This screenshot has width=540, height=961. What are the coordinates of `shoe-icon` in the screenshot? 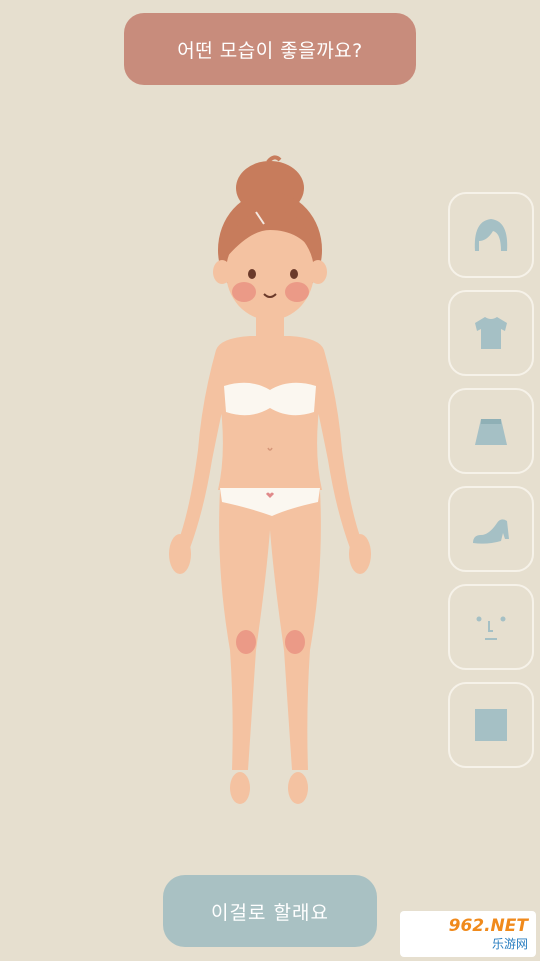 It's located at (491, 531).